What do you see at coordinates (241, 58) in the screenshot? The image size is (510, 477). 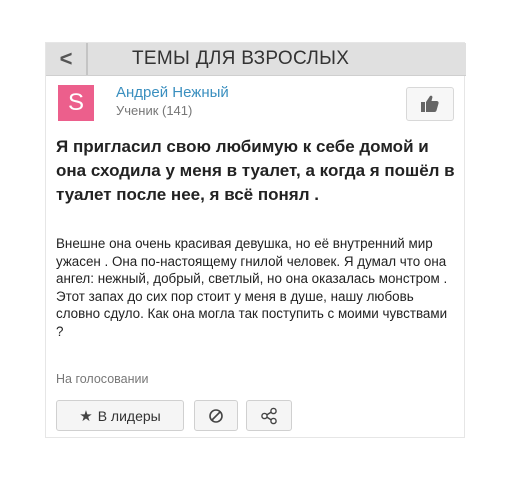 I see `page-title: ТЕМЫ ДЛЯ ВЗРОСЛЫХ` at bounding box center [241, 58].